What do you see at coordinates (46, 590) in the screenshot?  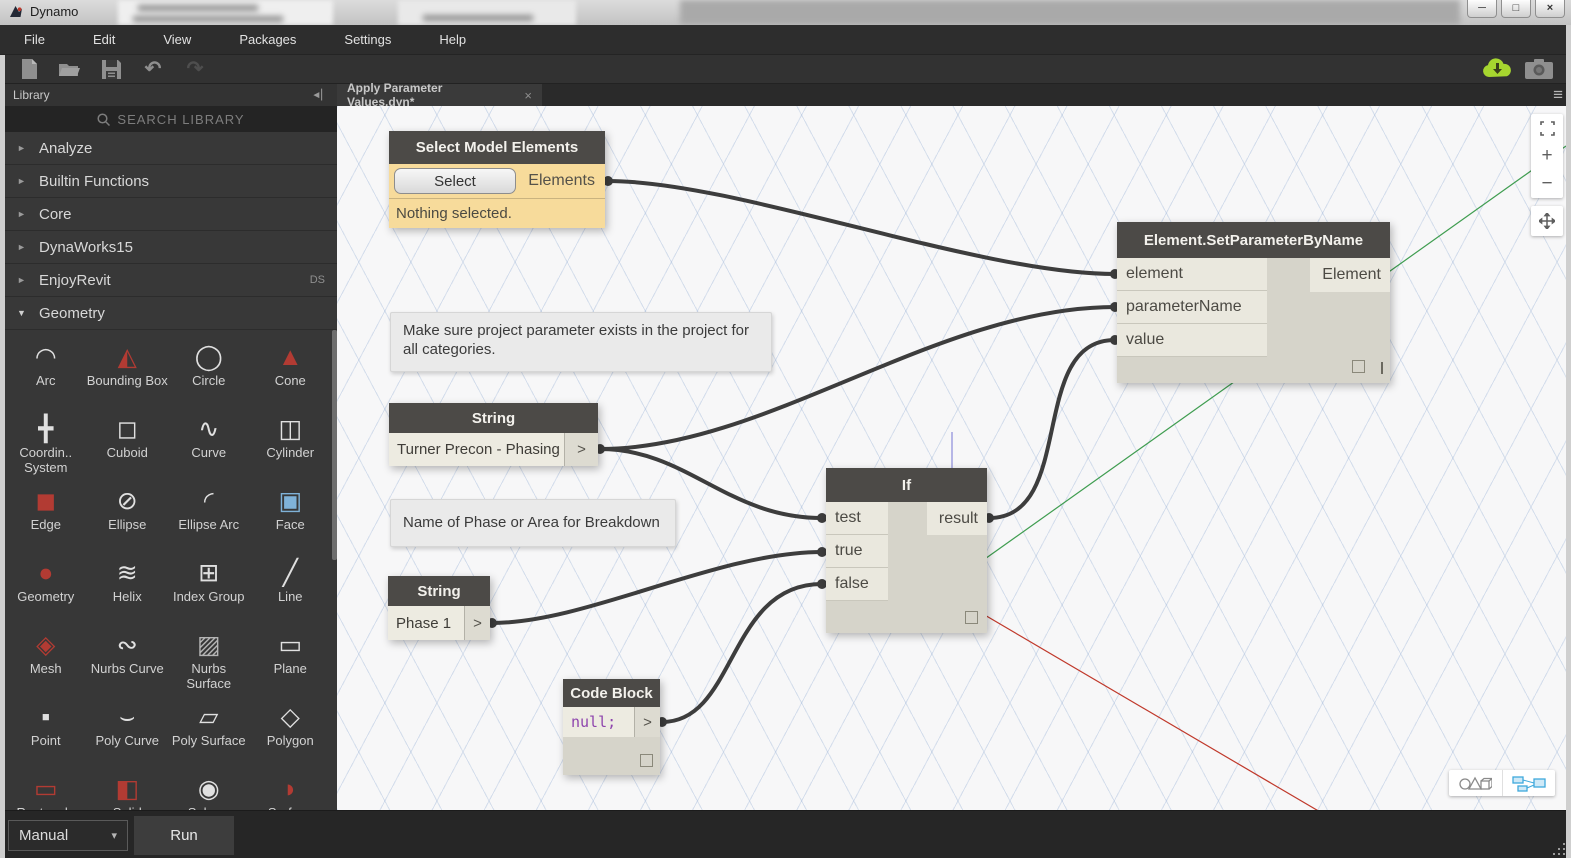 I see `library-item-geometry: ● Geometry` at bounding box center [46, 590].